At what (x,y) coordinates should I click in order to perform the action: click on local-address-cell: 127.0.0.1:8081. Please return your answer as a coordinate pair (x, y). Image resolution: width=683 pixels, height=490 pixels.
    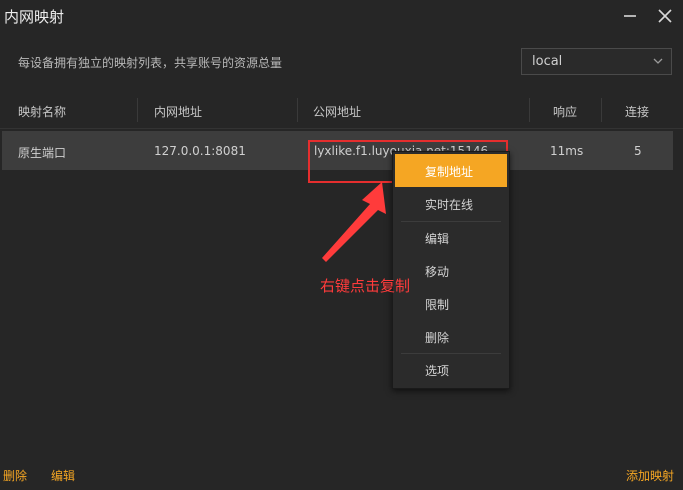
    Looking at the image, I should click on (200, 151).